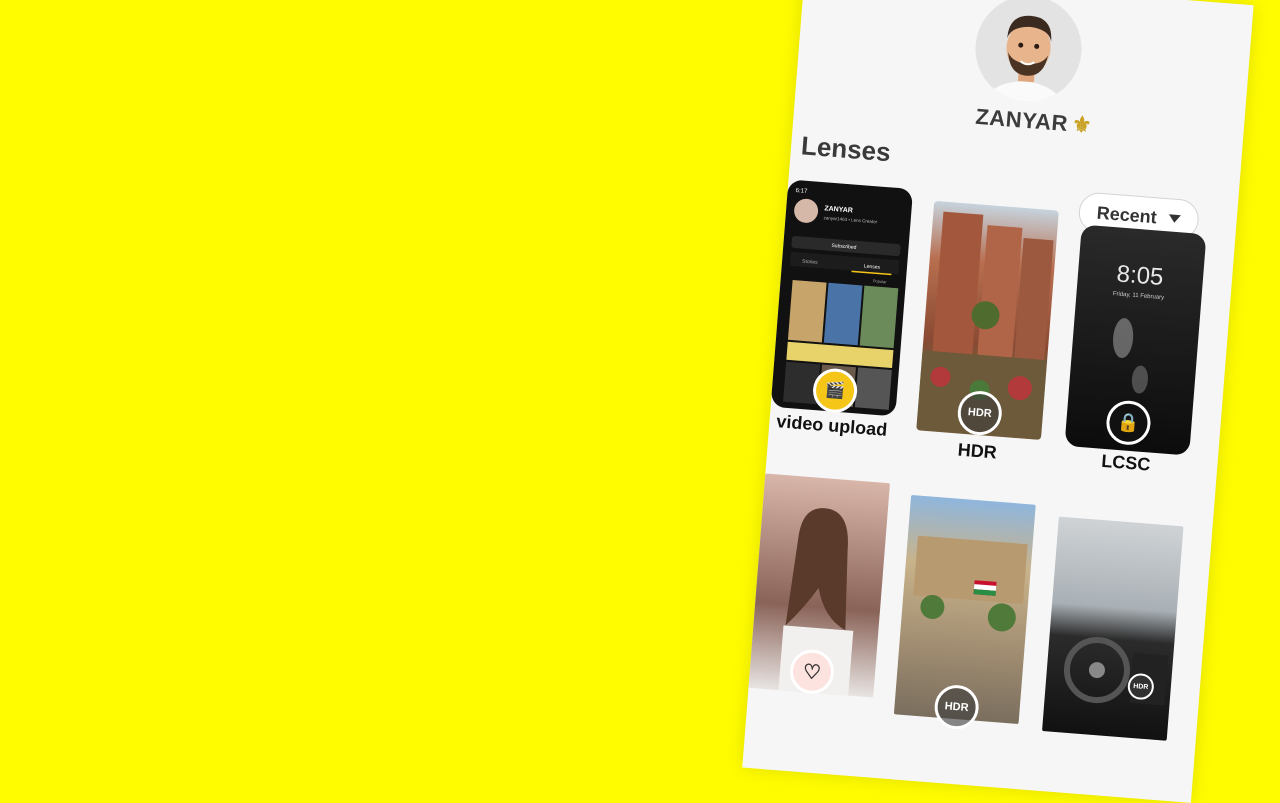 Image resolution: width=1280 pixels, height=803 pixels. What do you see at coordinates (1082, 124) in the screenshot?
I see `fleur-de-lis-icon: ⚜` at bounding box center [1082, 124].